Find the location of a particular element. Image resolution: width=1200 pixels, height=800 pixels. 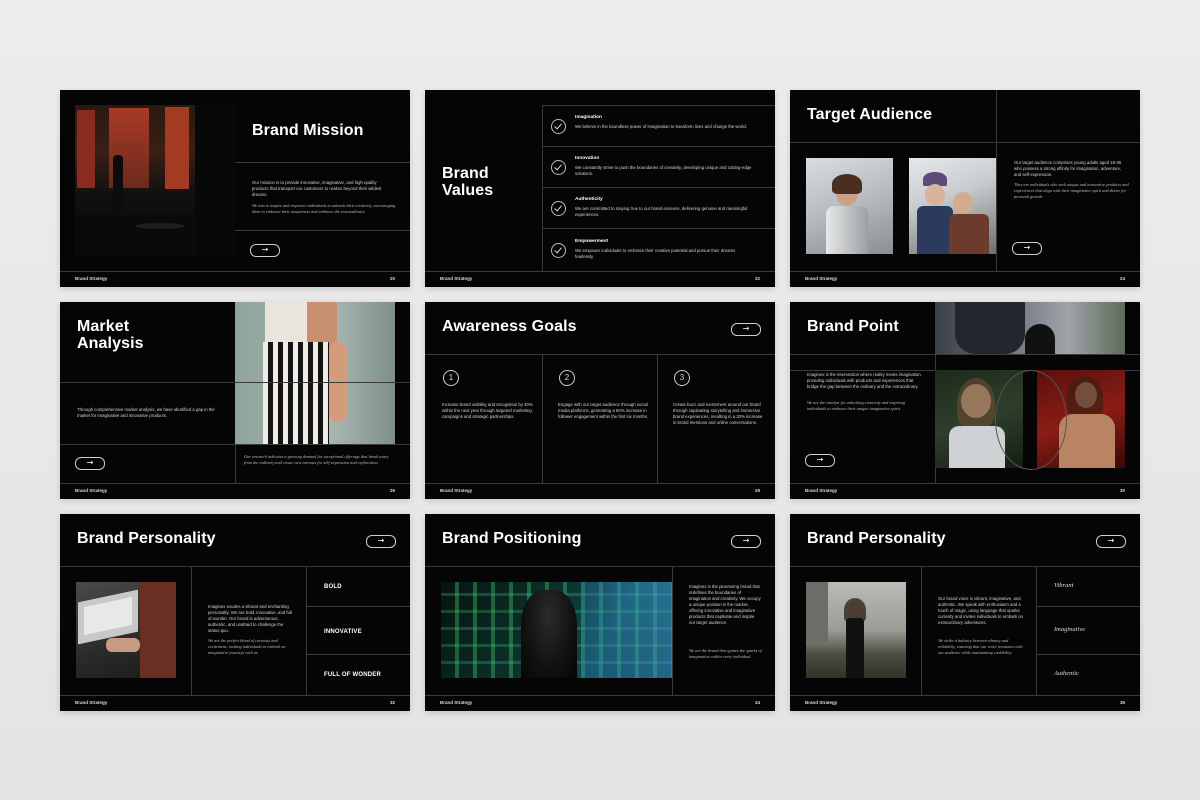

striped-skirt-photo is located at coordinates (315, 373).